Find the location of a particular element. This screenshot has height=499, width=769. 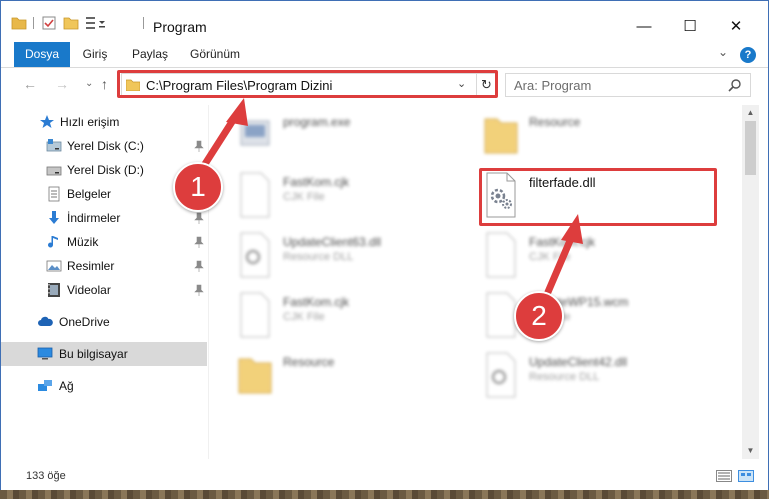

sidebar-item-onedrive: OneDrive is located at coordinates (104, 322).